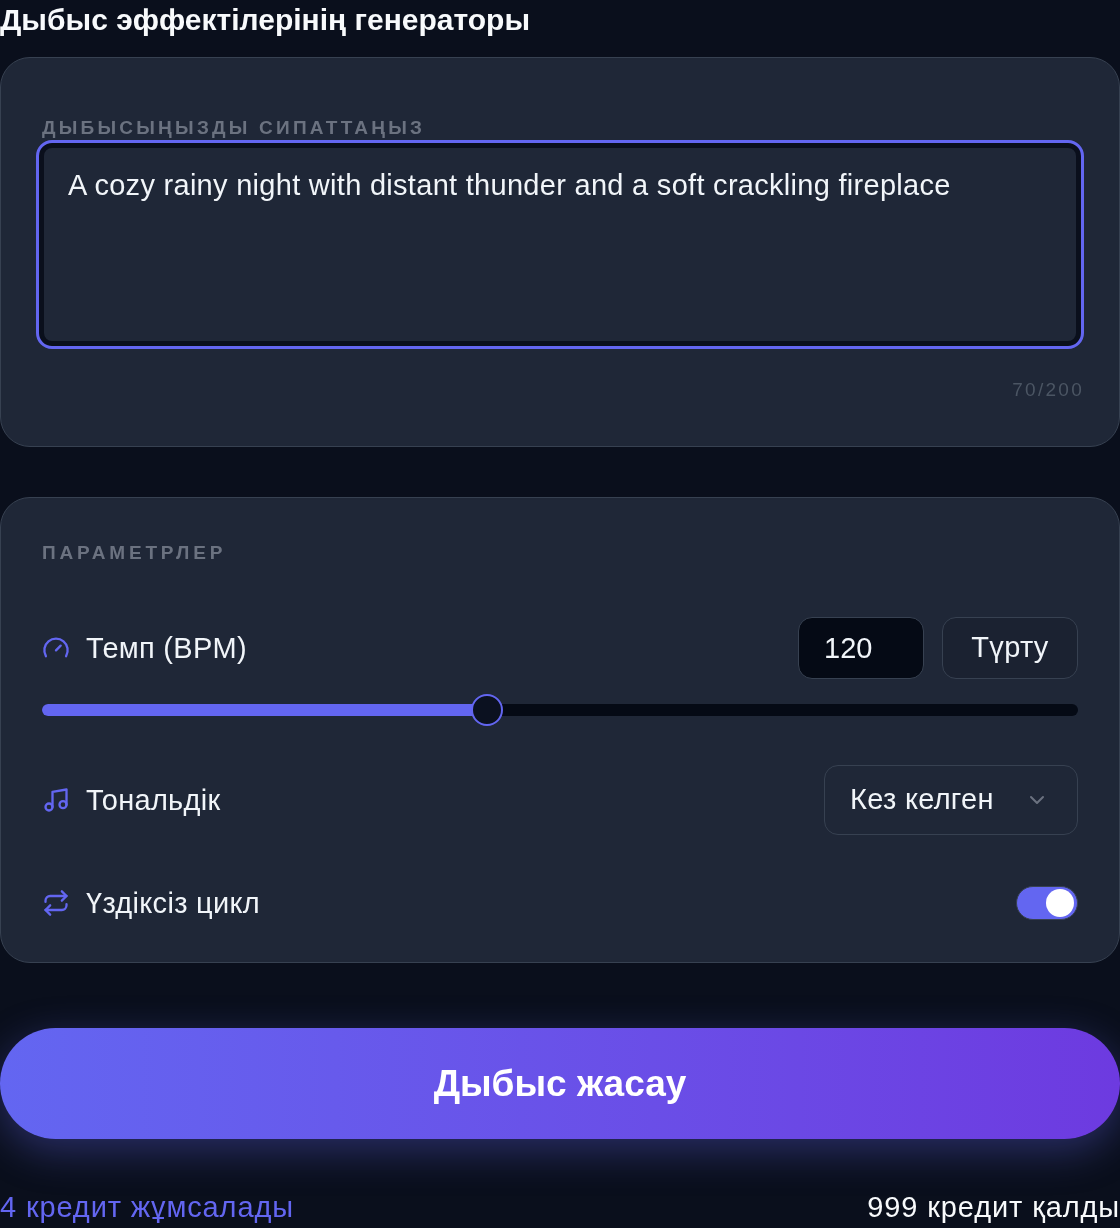 This screenshot has height=1228, width=1120. Describe the element at coordinates (861, 648) in the screenshot. I see `bpm-input: 120` at that location.